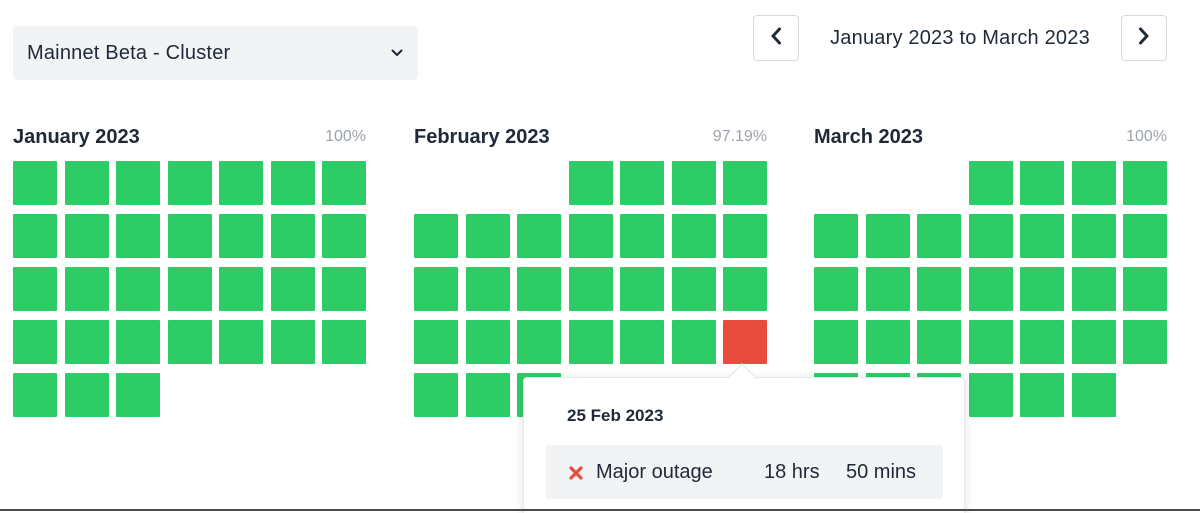 This screenshot has height=513, width=1200. Describe the element at coordinates (576, 472) in the screenshot. I see `x-icon` at that location.